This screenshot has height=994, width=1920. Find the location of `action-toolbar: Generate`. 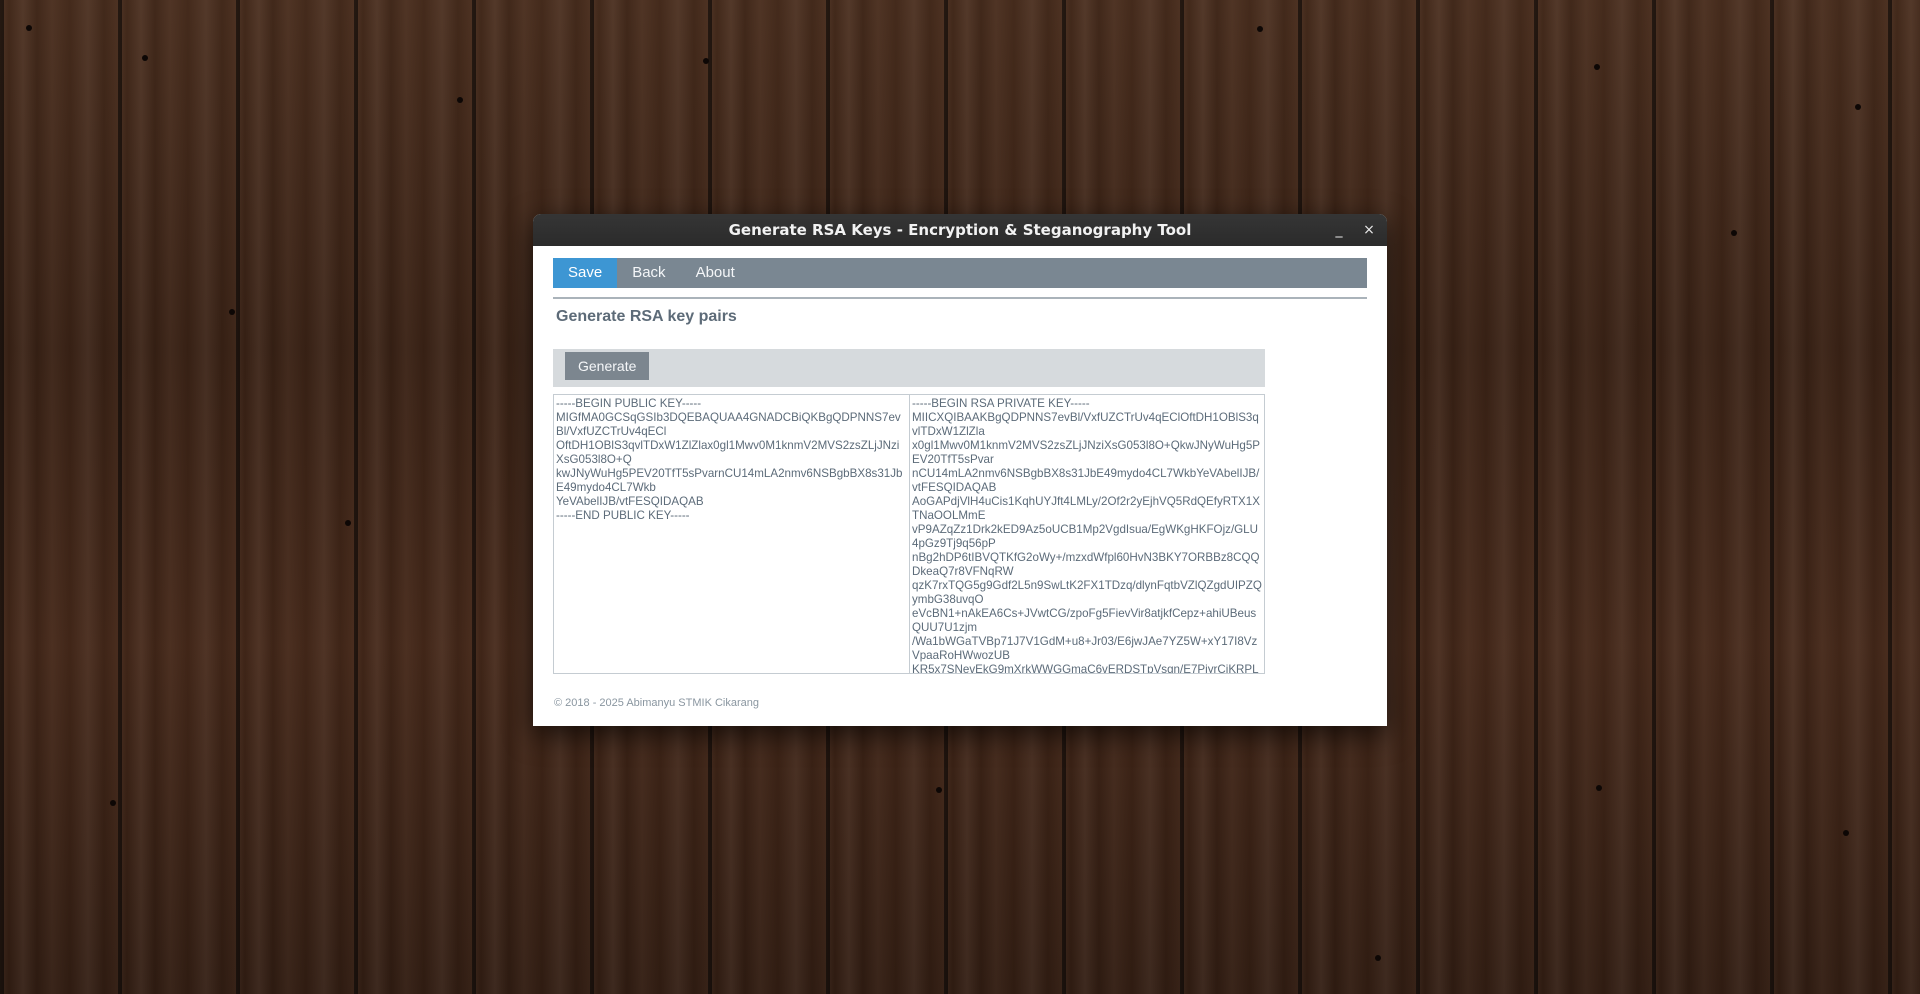

action-toolbar: Generate is located at coordinates (909, 368).